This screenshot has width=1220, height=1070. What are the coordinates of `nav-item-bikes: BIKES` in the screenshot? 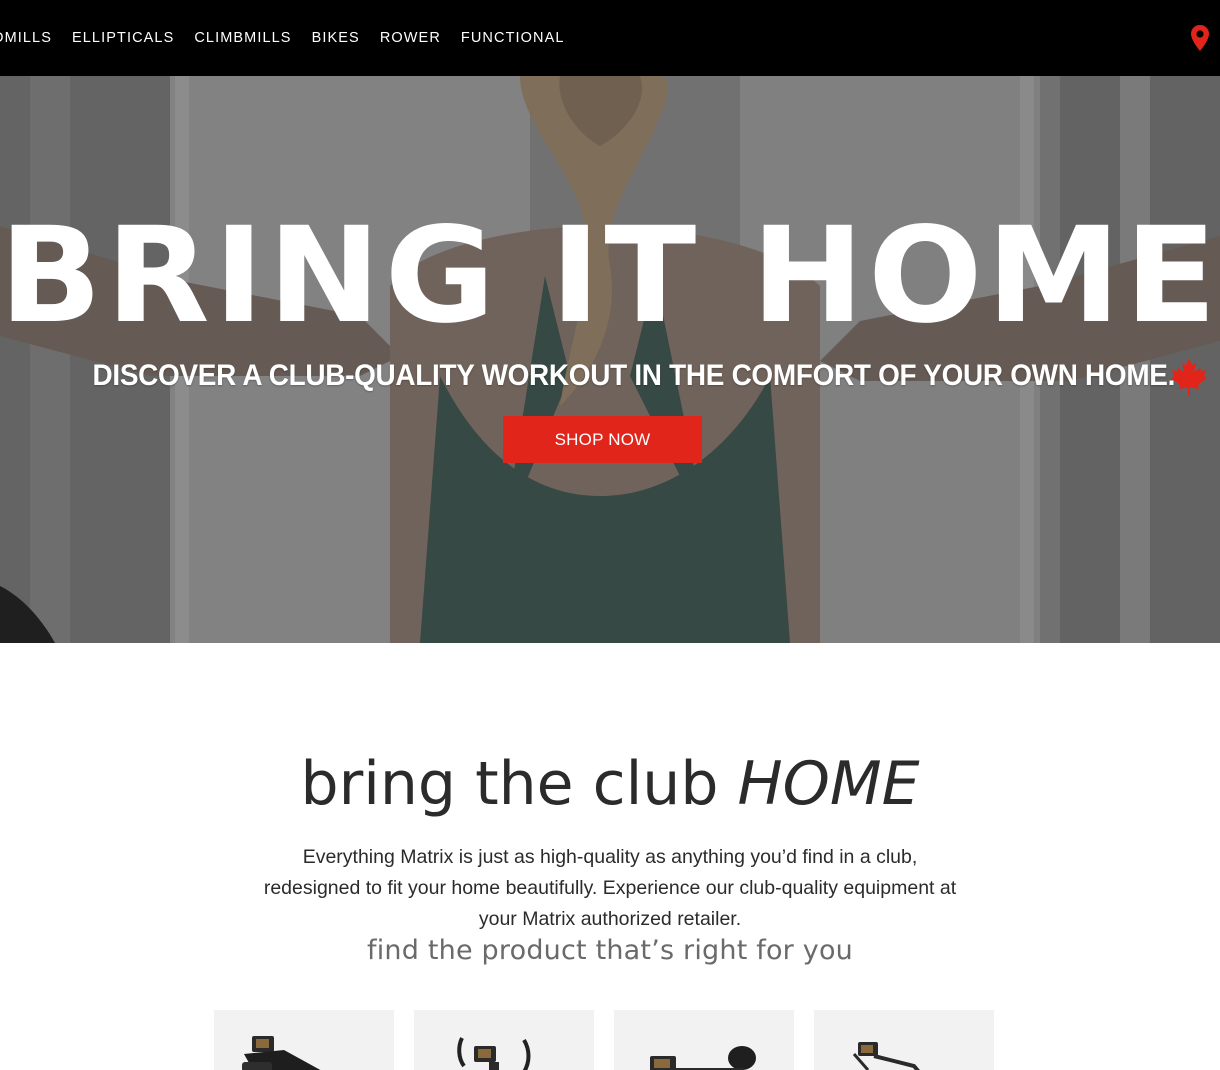 It's located at (336, 38).